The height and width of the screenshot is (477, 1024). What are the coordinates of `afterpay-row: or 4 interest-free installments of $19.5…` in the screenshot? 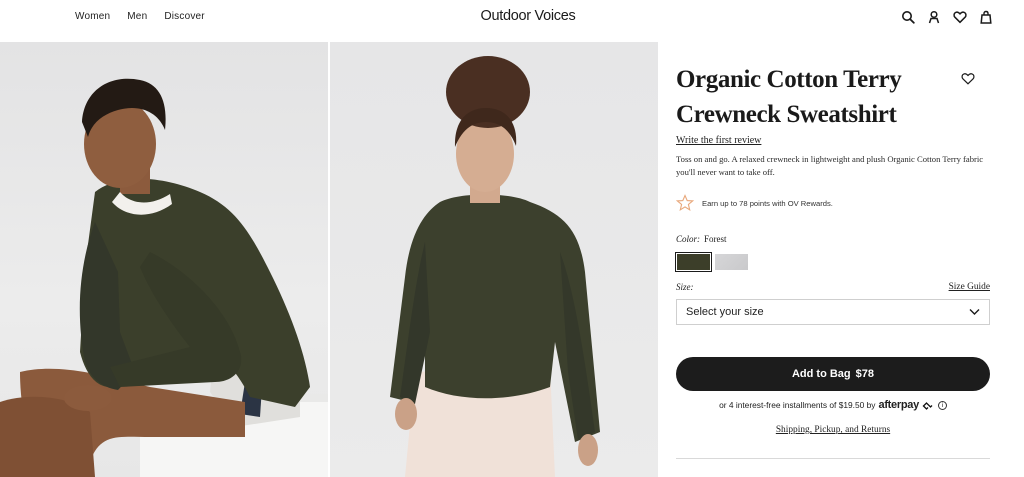 It's located at (833, 405).